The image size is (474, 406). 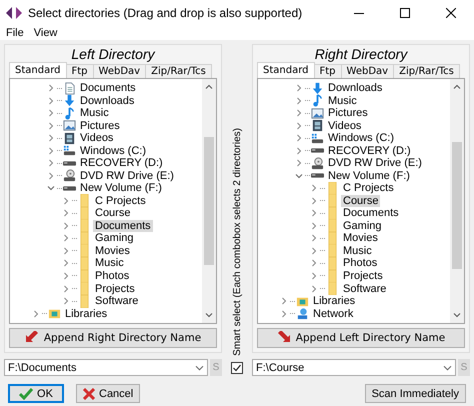 I want to click on append-directory-button: Append Left Directory Name, so click(x=361, y=338).